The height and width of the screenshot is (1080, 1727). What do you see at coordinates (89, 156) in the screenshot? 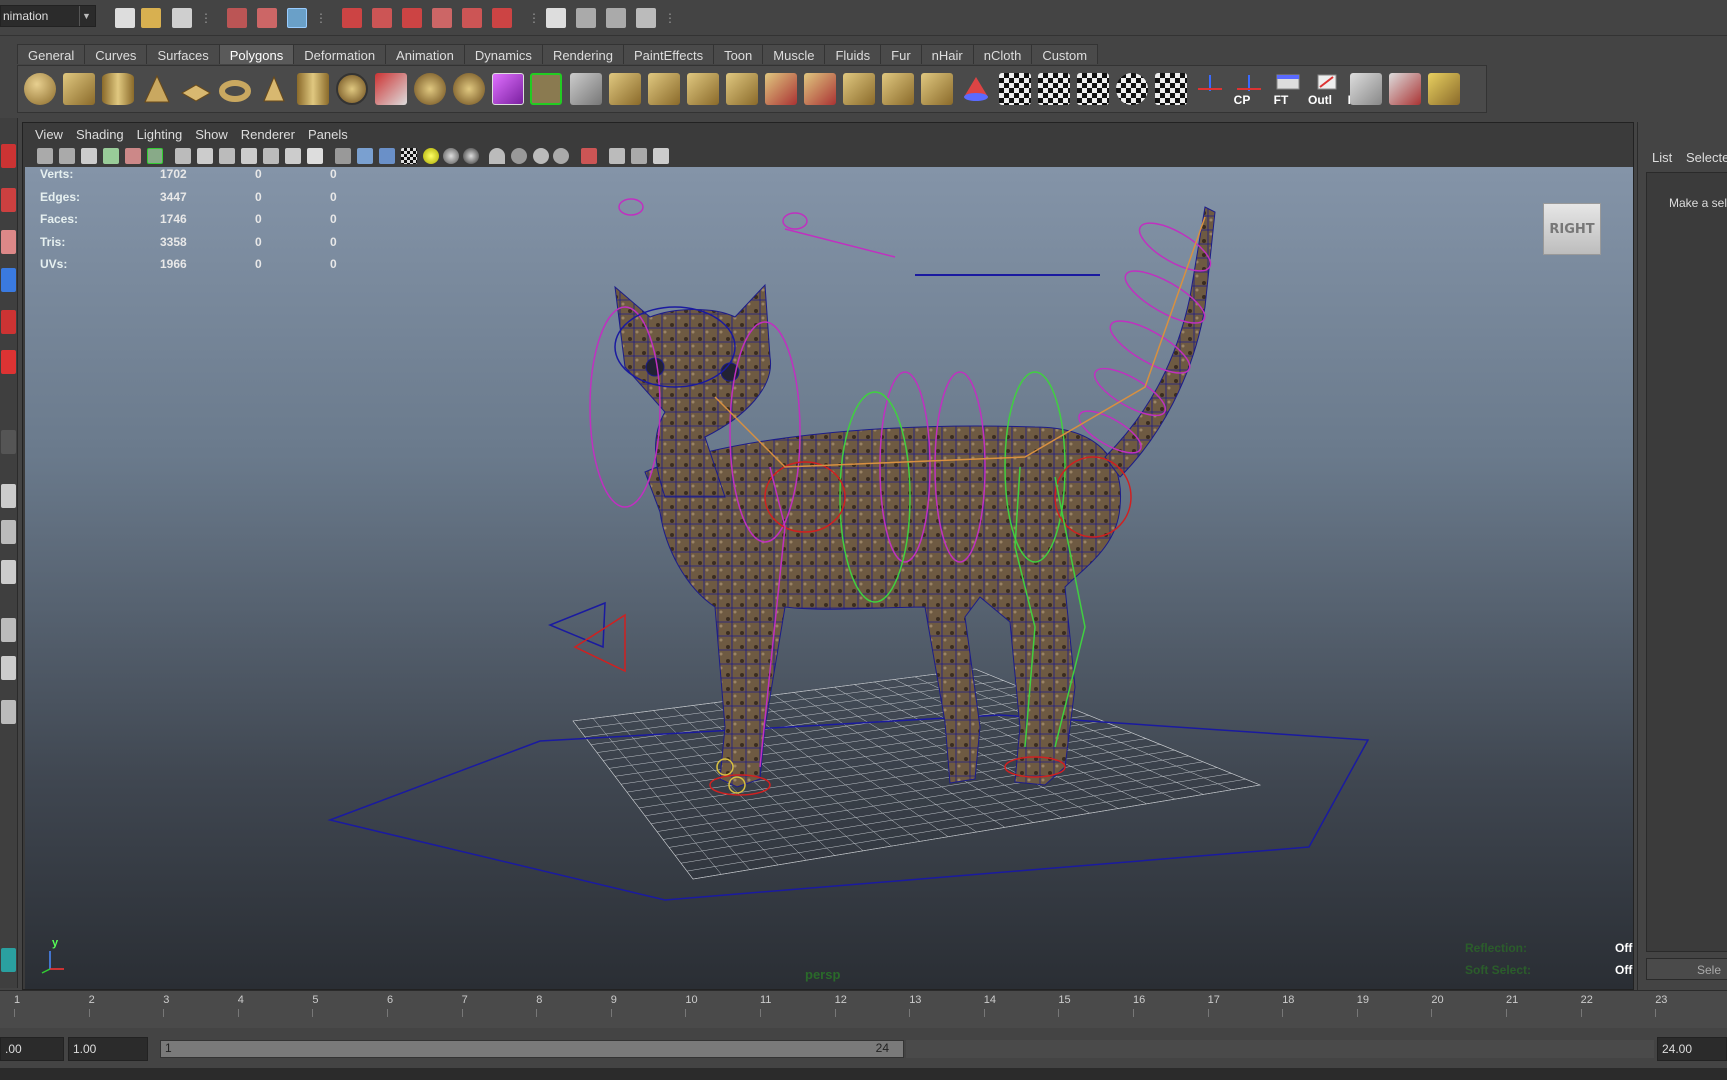
I see `bookmark-icon` at bounding box center [89, 156].